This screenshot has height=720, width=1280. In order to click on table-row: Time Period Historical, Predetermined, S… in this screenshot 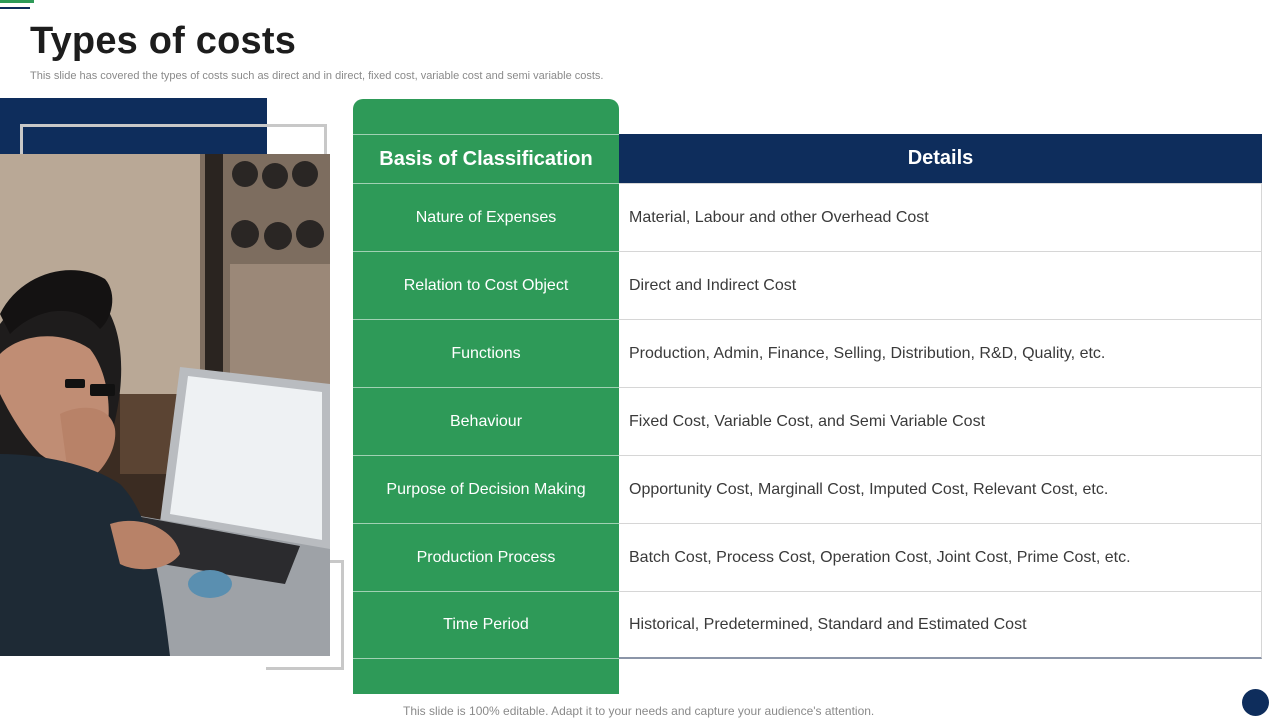, I will do `click(807, 625)`.